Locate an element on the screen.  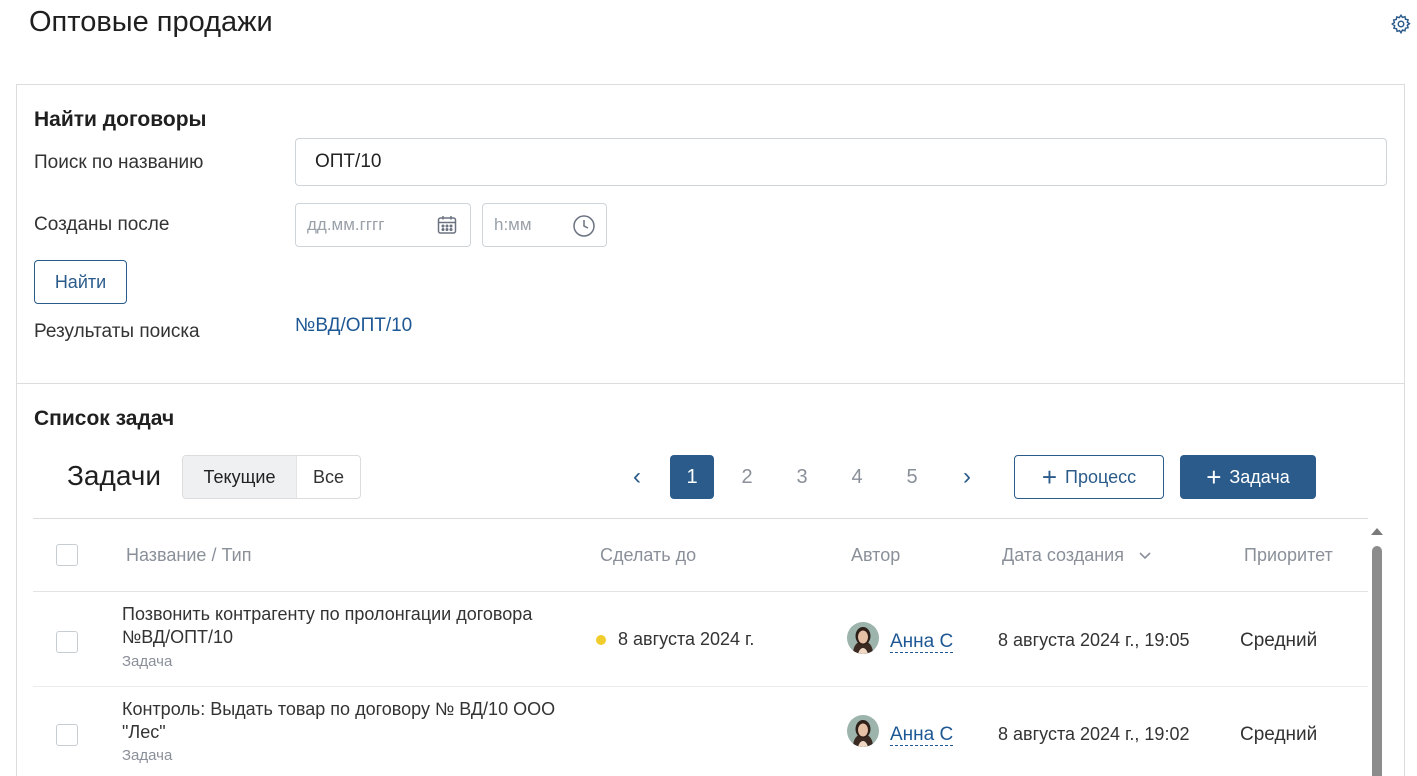
search-section-title: Найти договоры is located at coordinates (120, 119).